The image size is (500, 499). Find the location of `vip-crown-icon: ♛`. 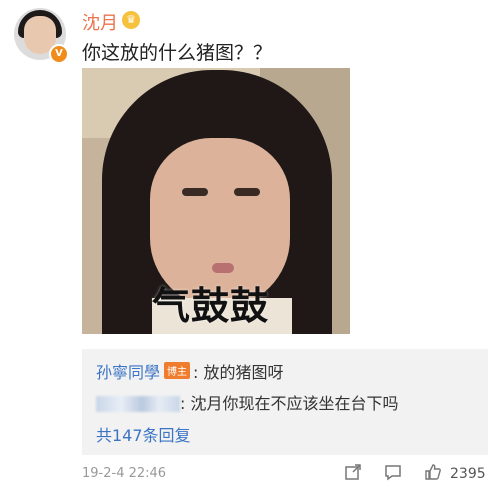

vip-crown-icon: ♛ is located at coordinates (131, 20).